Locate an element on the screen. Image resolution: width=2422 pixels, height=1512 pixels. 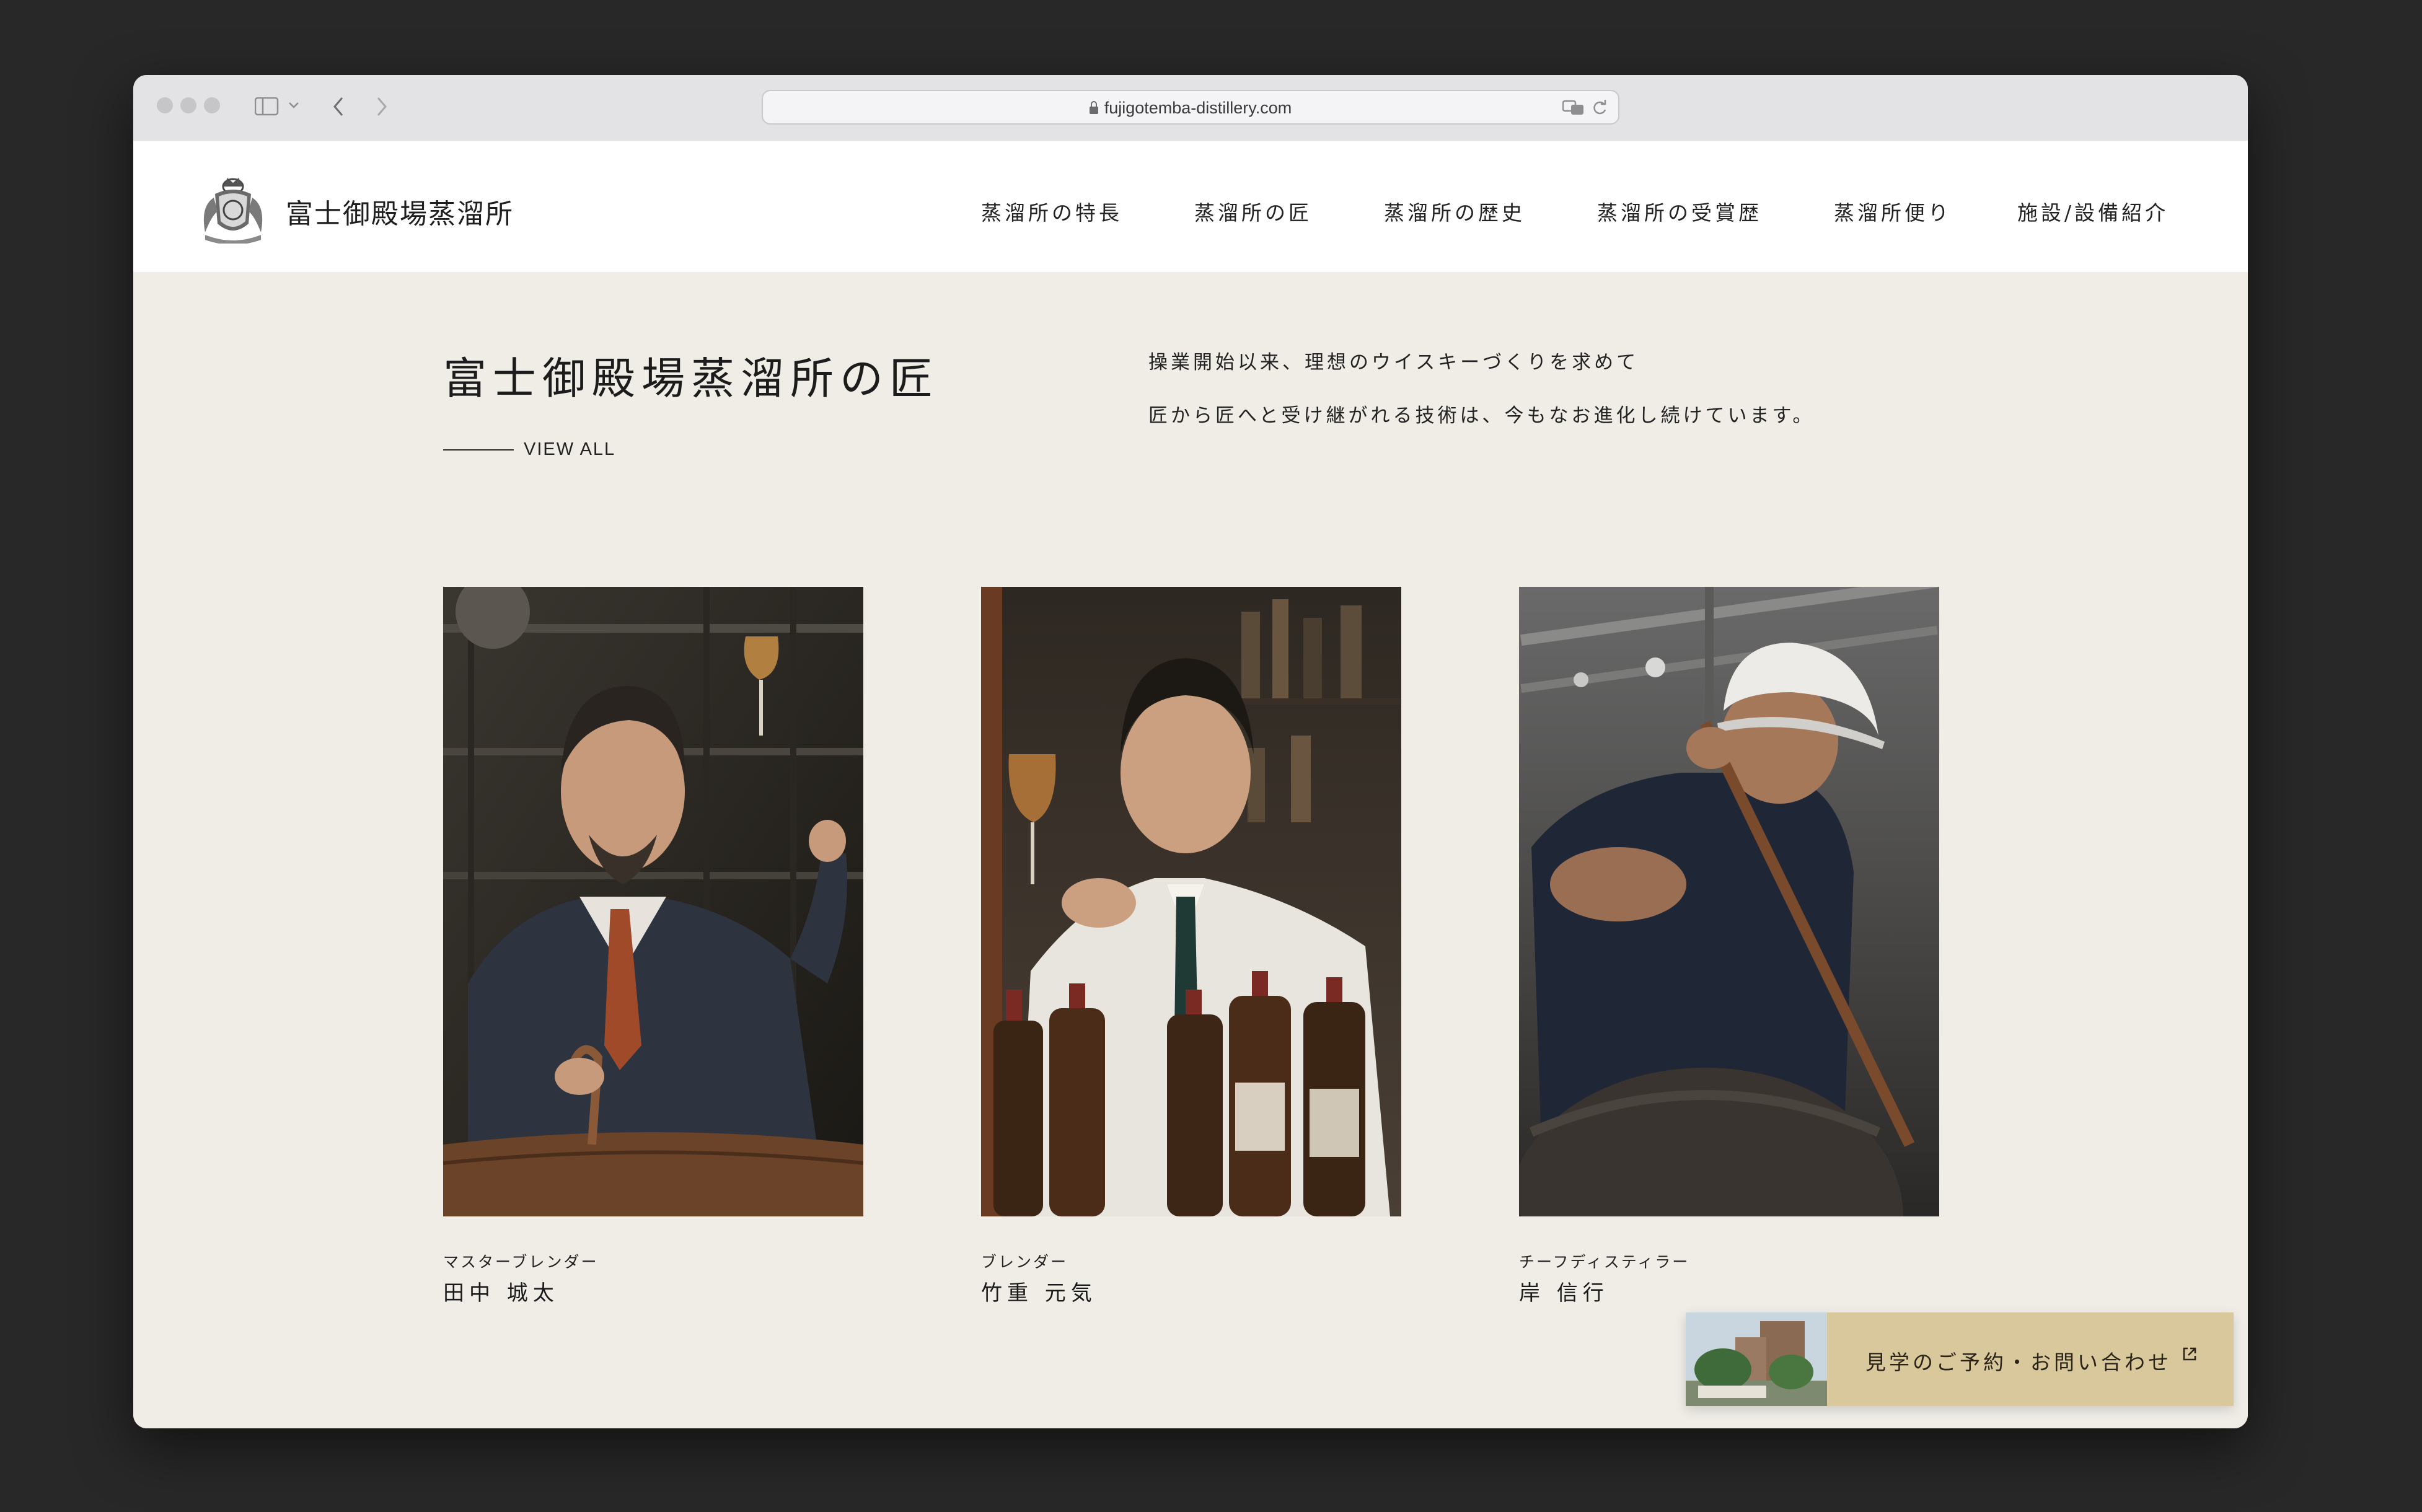
nav-history: 蒸溜所の歴史 is located at coordinates (1454, 211).